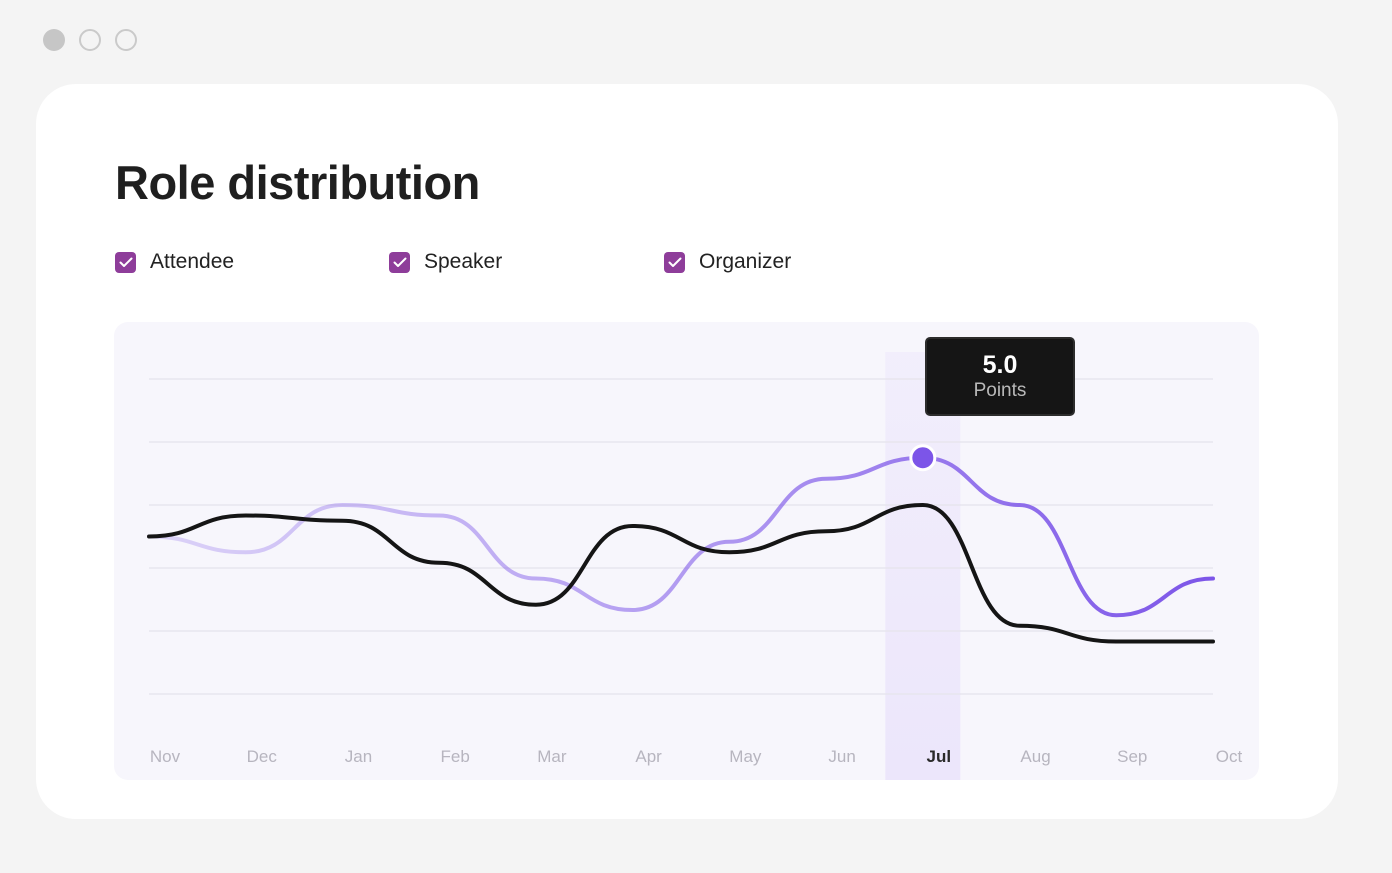 The width and height of the screenshot is (1392, 873). Describe the element at coordinates (90, 40) in the screenshot. I see `window-minimize-button` at that location.